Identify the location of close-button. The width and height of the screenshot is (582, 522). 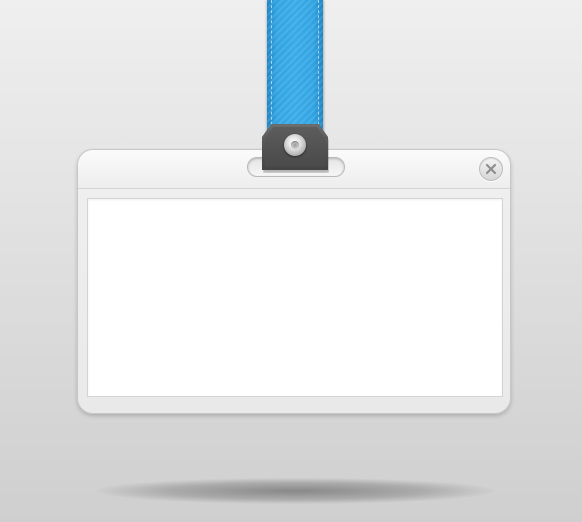
(491, 169).